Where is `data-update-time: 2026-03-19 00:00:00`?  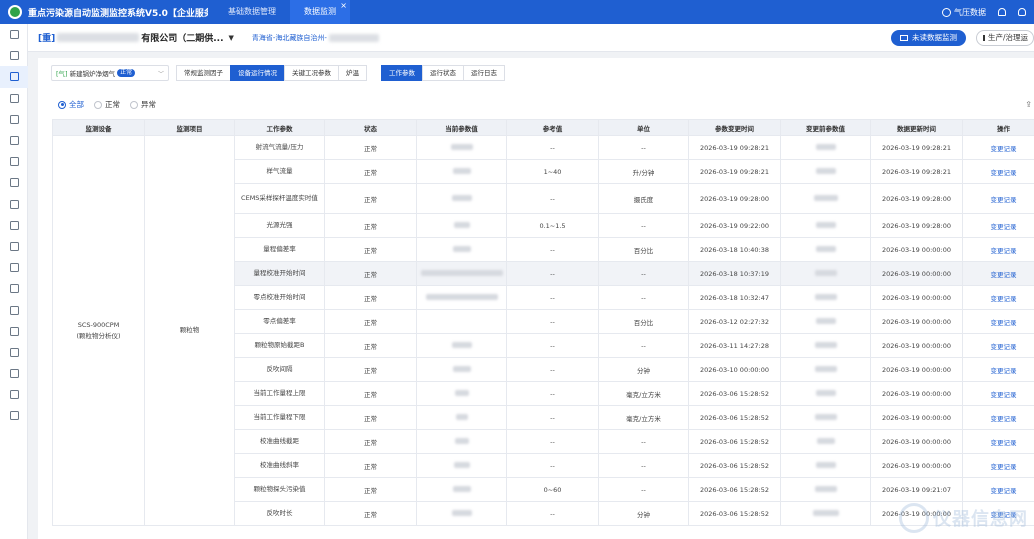 data-update-time: 2026-03-19 00:00:00 is located at coordinates (916, 417).